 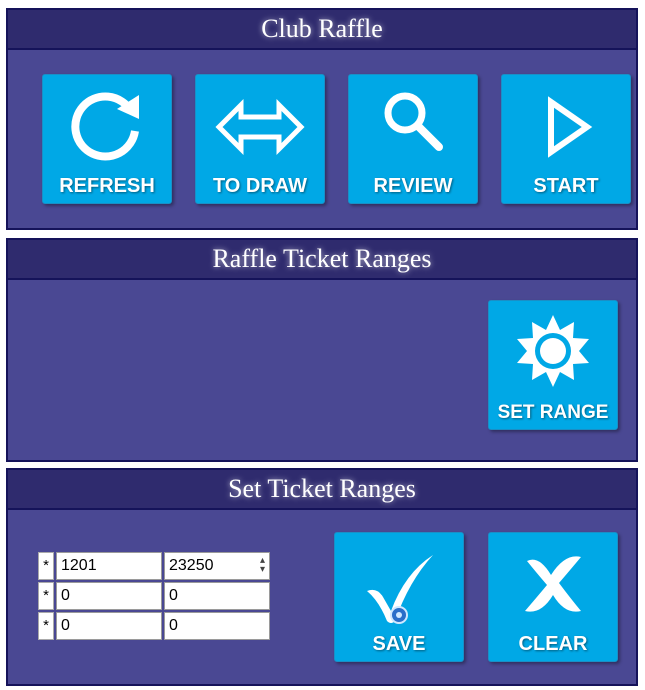 What do you see at coordinates (399, 587) in the screenshot?
I see `checkmark-icon` at bounding box center [399, 587].